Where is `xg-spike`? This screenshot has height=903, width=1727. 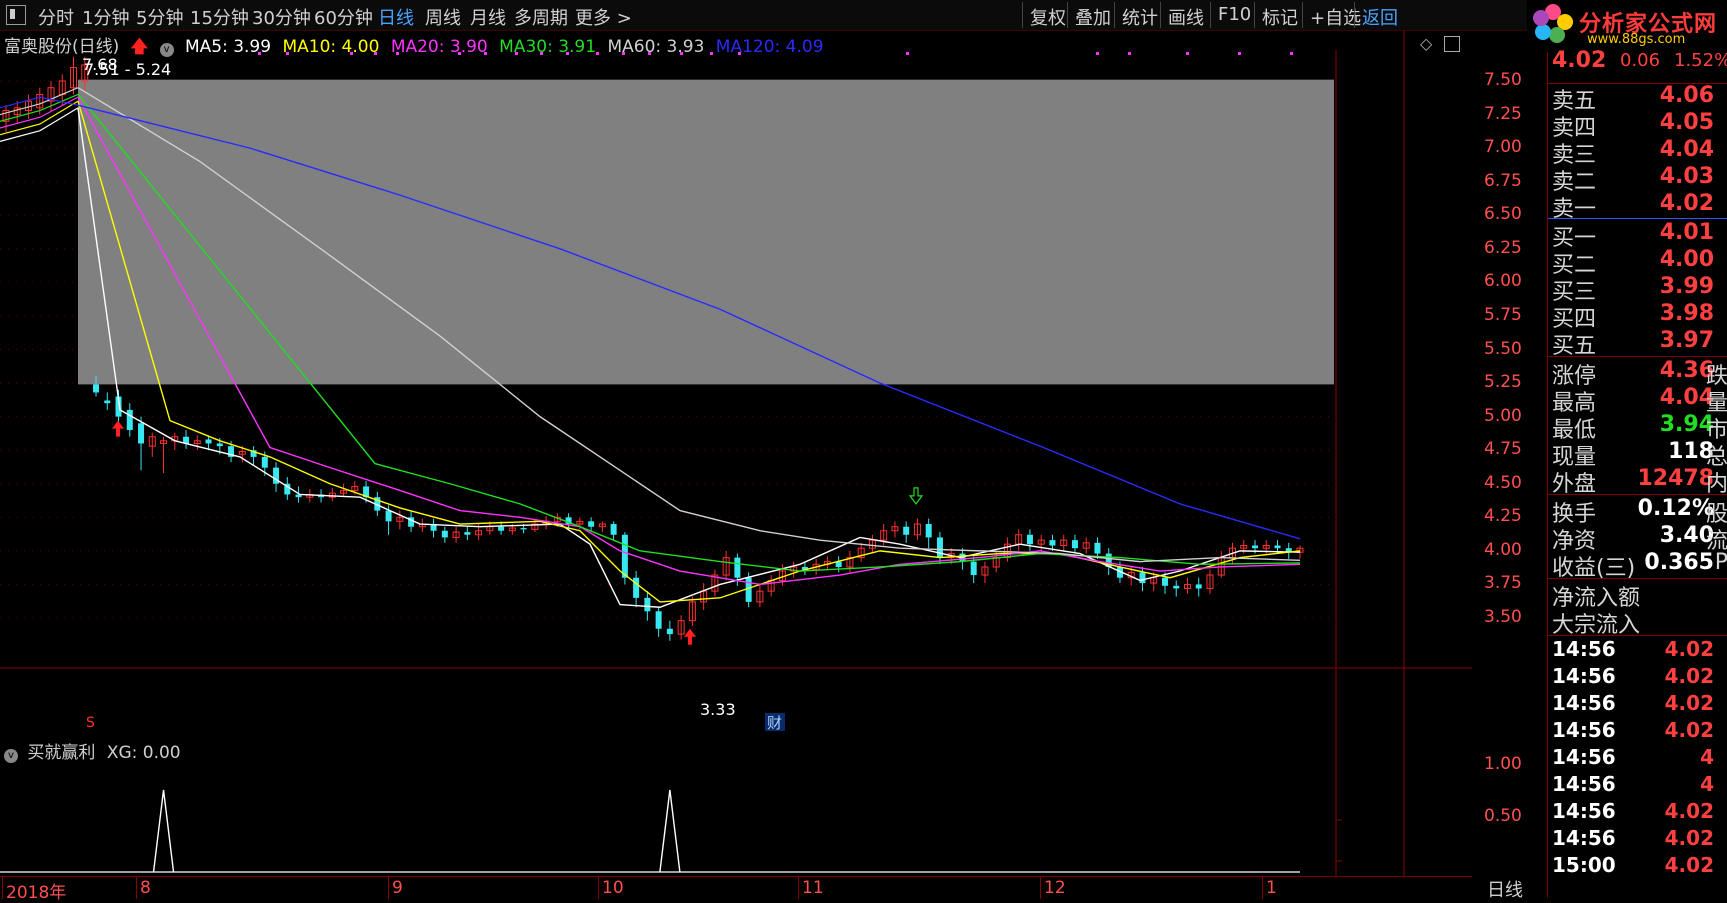 xg-spike is located at coordinates (670, 831).